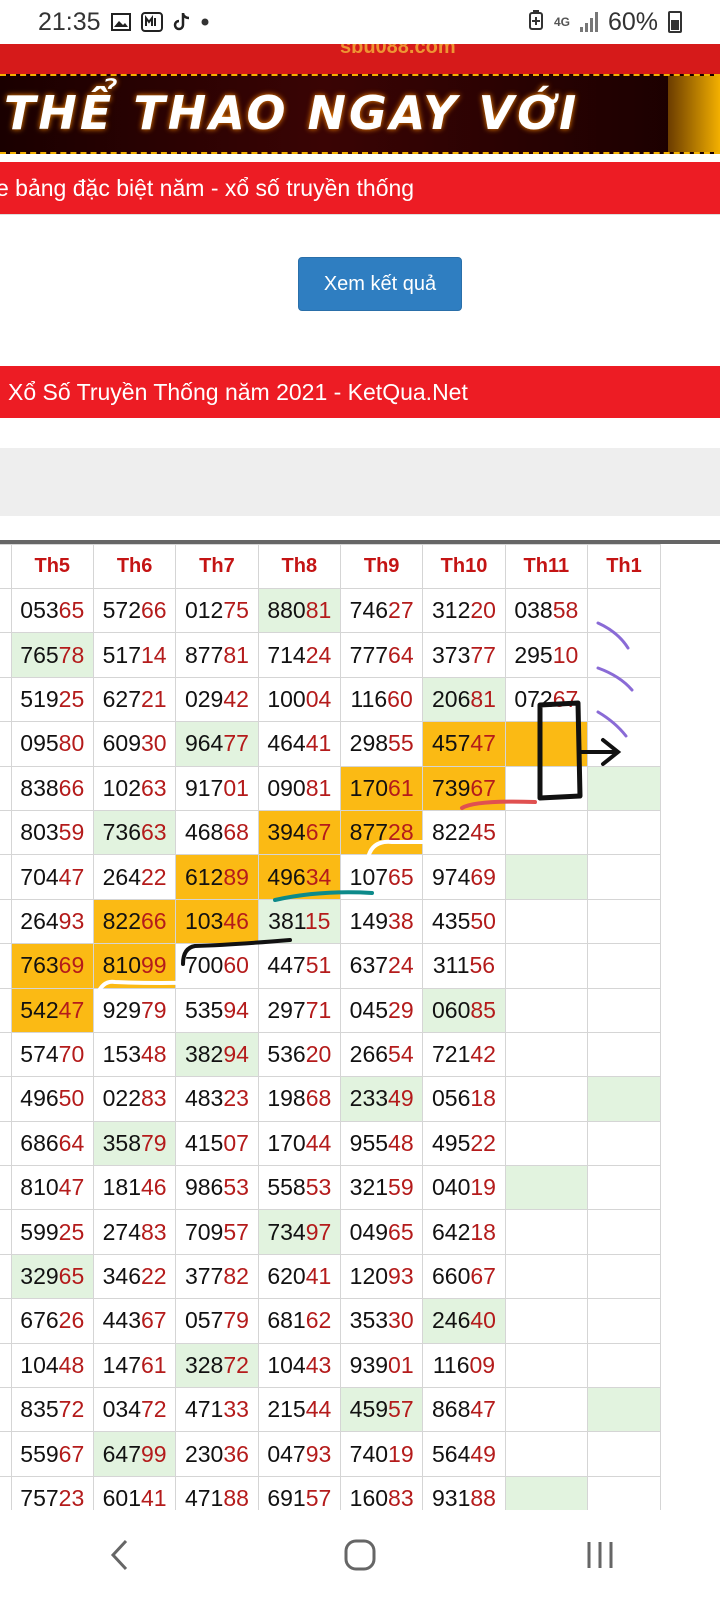  Describe the element at coordinates (71, 787) in the screenshot. I see `number-tail: 66` at that location.